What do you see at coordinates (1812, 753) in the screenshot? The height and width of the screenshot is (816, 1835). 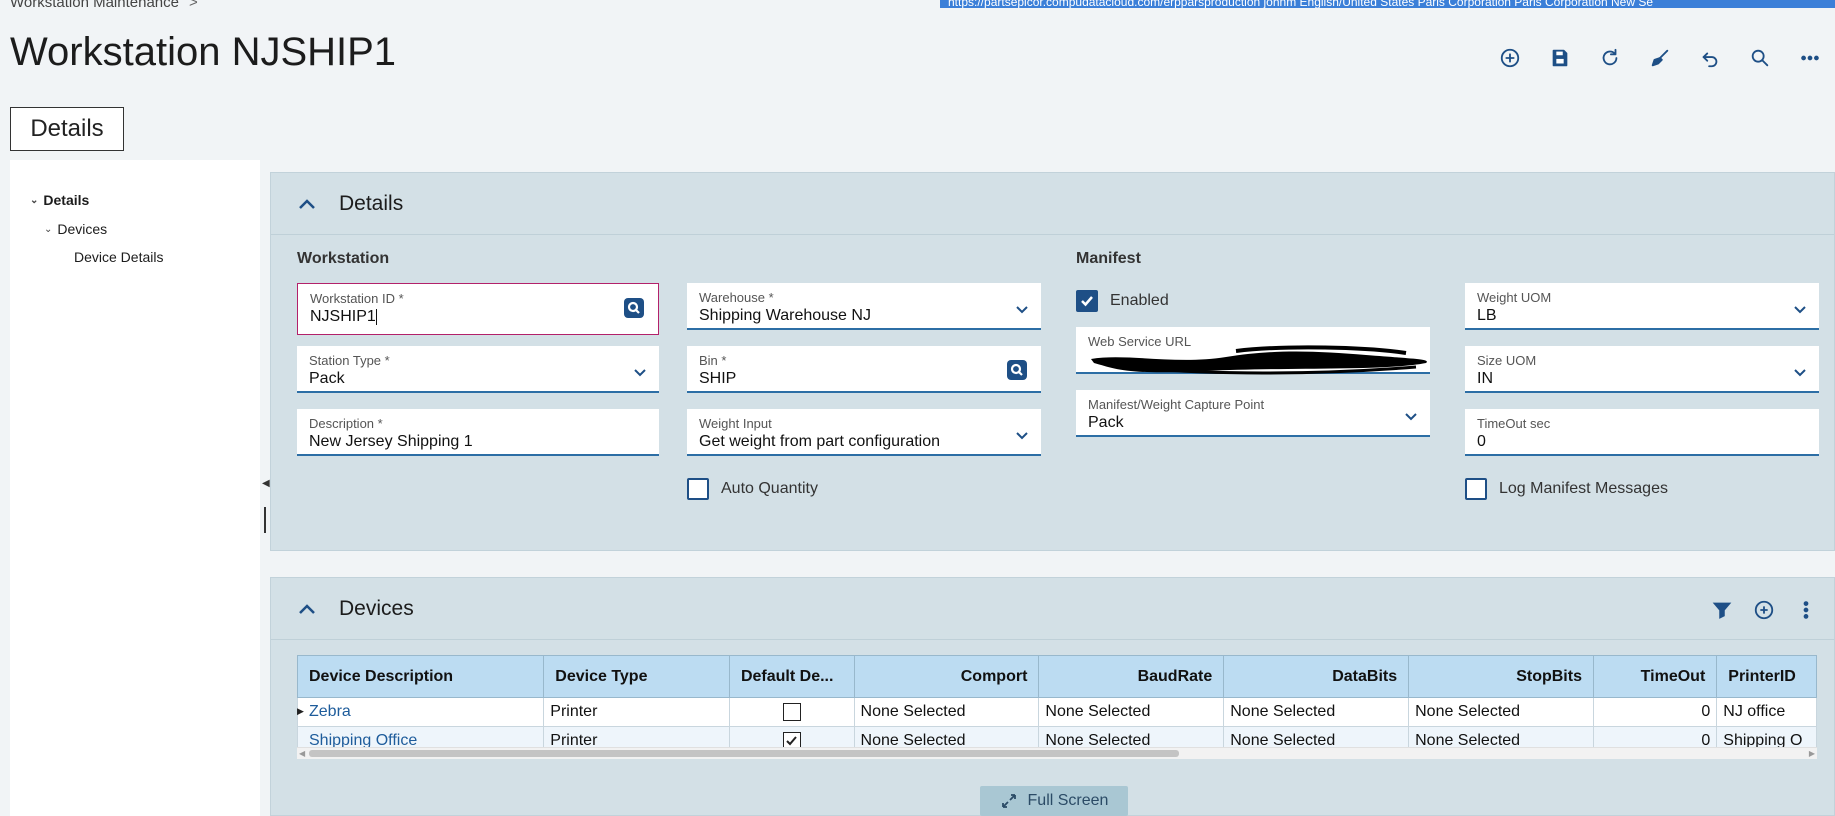 I see `scroll-right-icon: ▶` at bounding box center [1812, 753].